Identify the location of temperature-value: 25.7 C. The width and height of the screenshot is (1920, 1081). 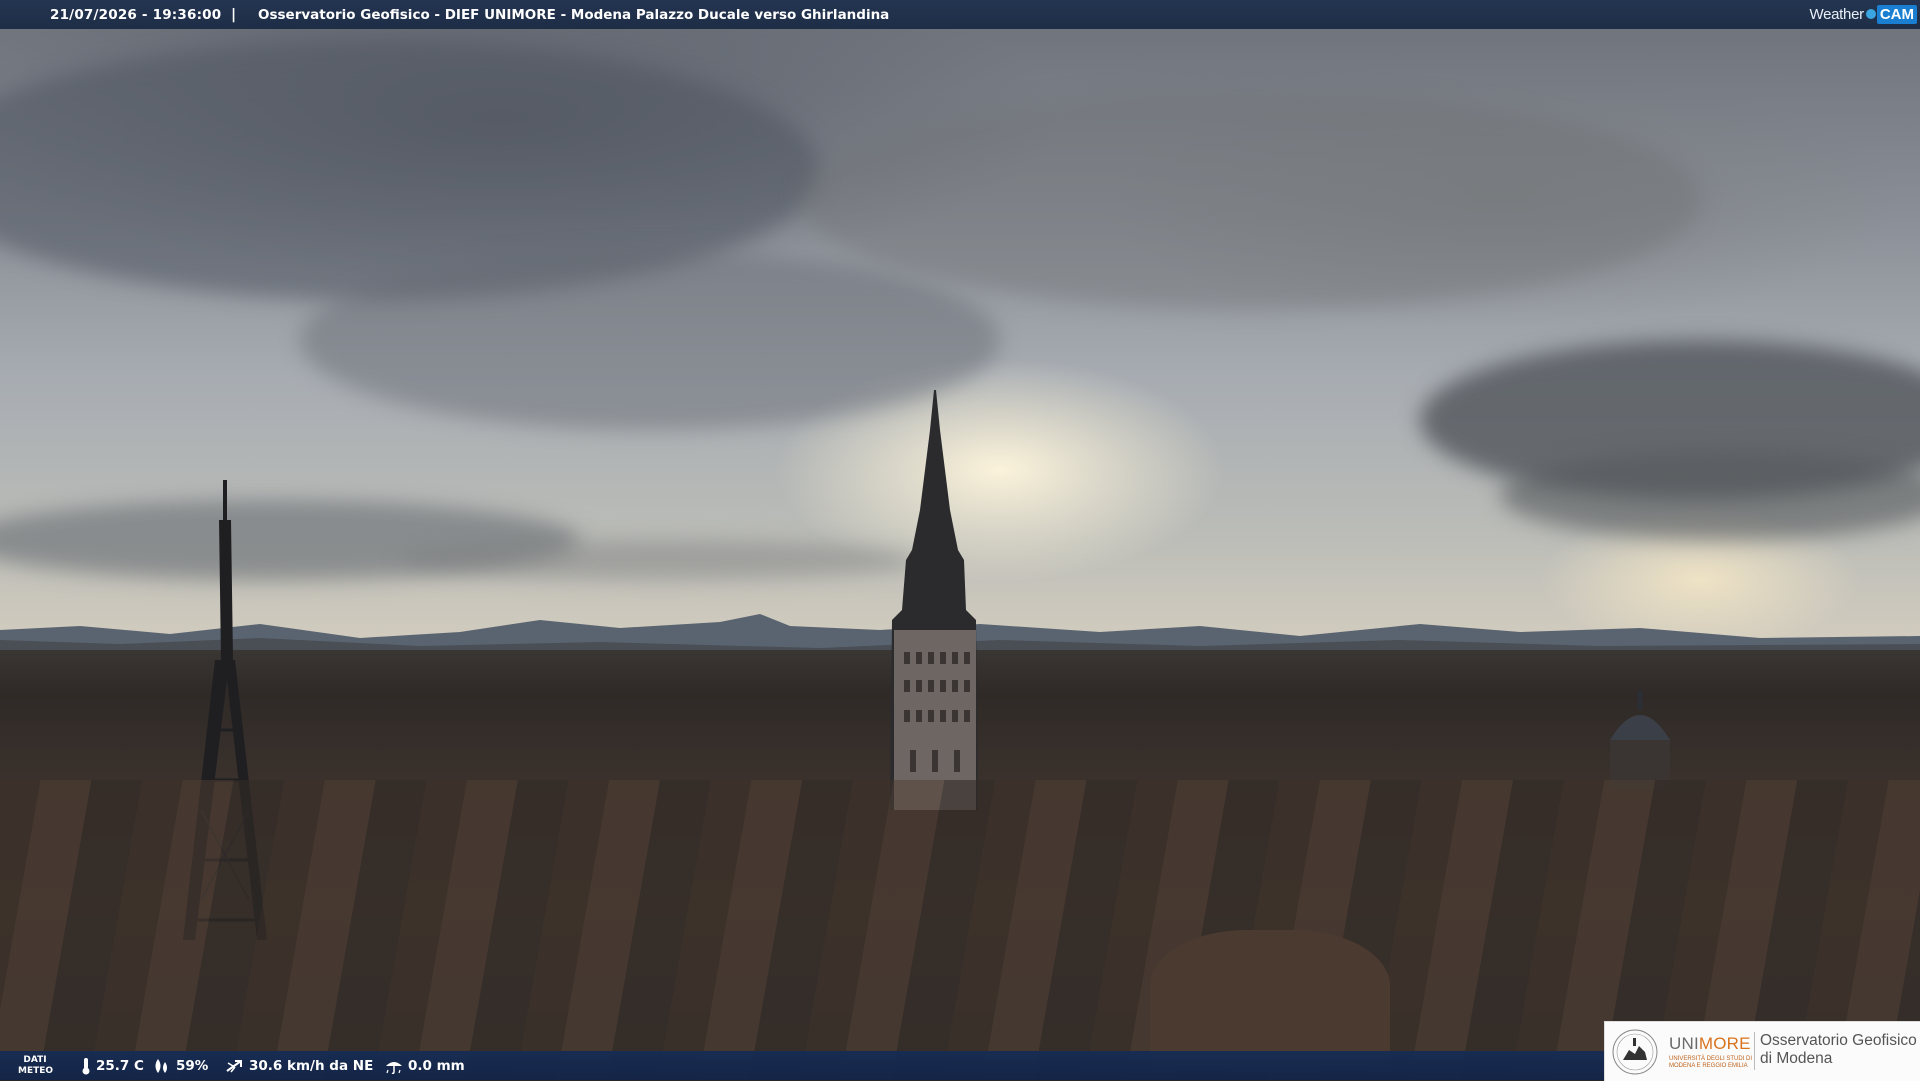
(120, 1065).